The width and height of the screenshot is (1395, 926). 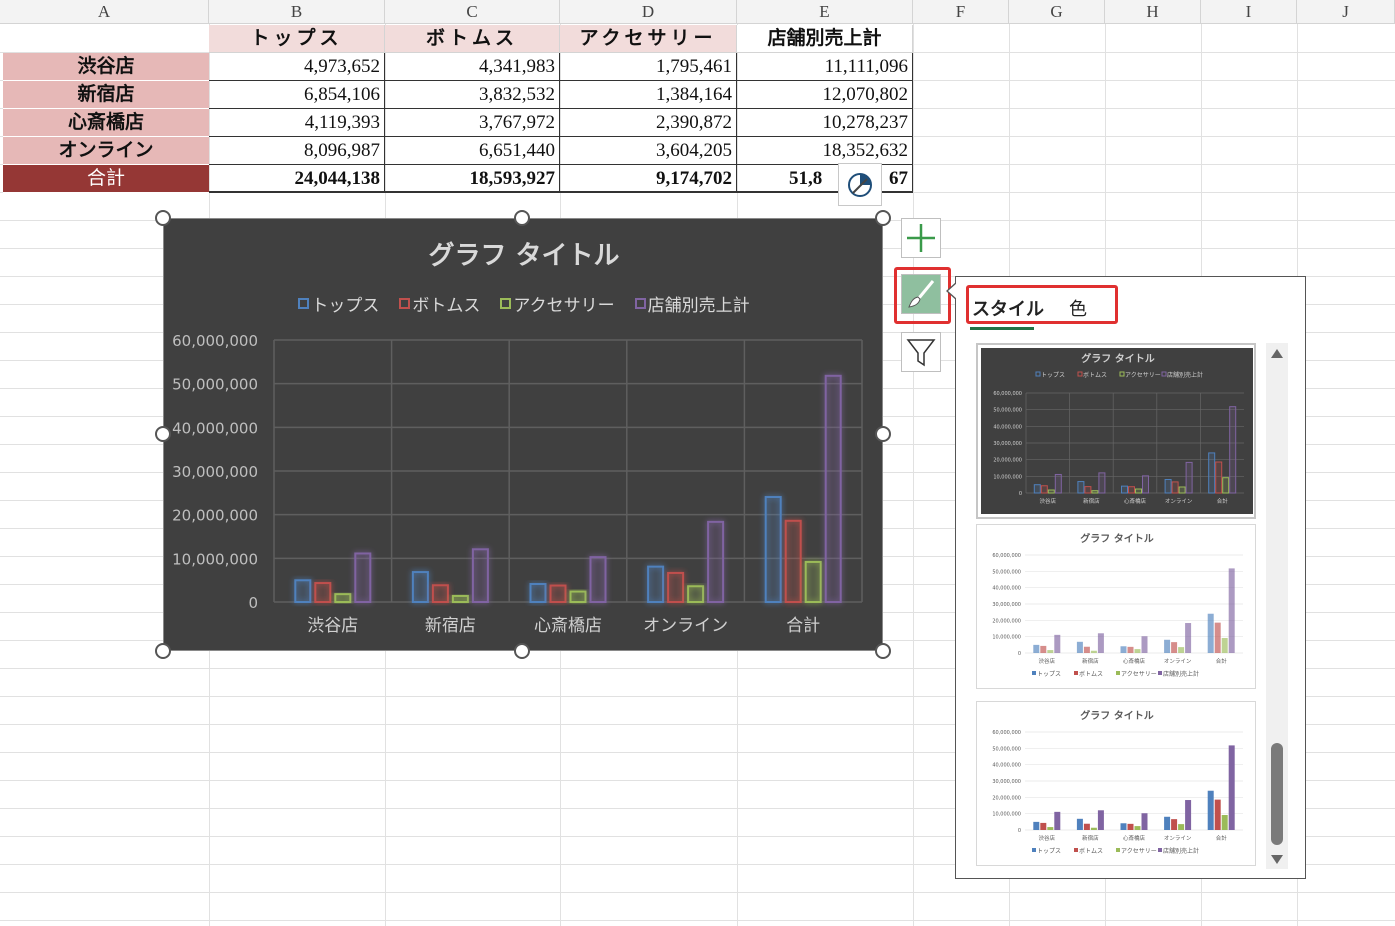 What do you see at coordinates (825, 95) in the screenshot?
I see `table-cell: 12,070,802` at bounding box center [825, 95].